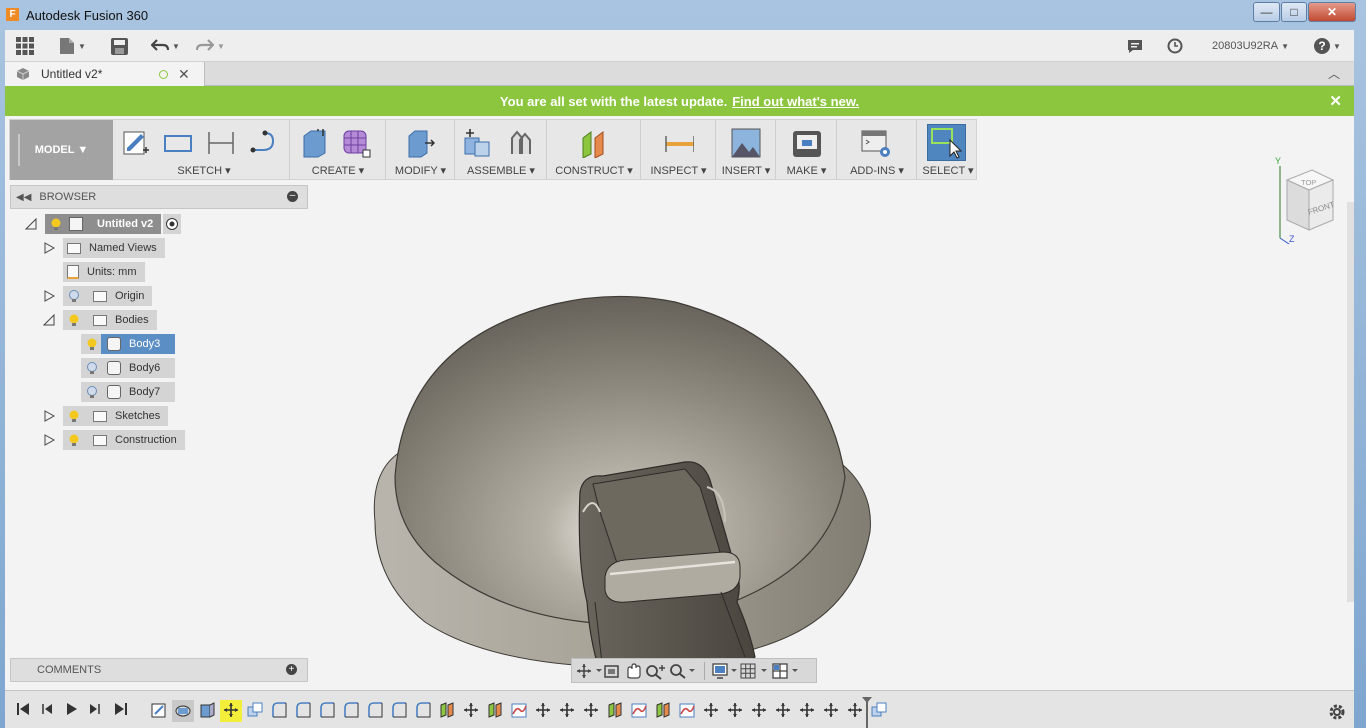 Image resolution: width=1366 pixels, height=728 pixels. I want to click on activate-radio-icon, so click(172, 224).